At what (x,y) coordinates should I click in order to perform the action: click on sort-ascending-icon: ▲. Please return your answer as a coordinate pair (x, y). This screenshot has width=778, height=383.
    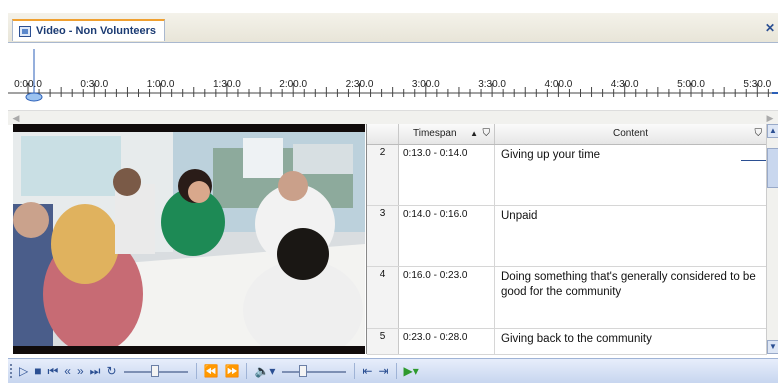
    Looking at the image, I should click on (474, 134).